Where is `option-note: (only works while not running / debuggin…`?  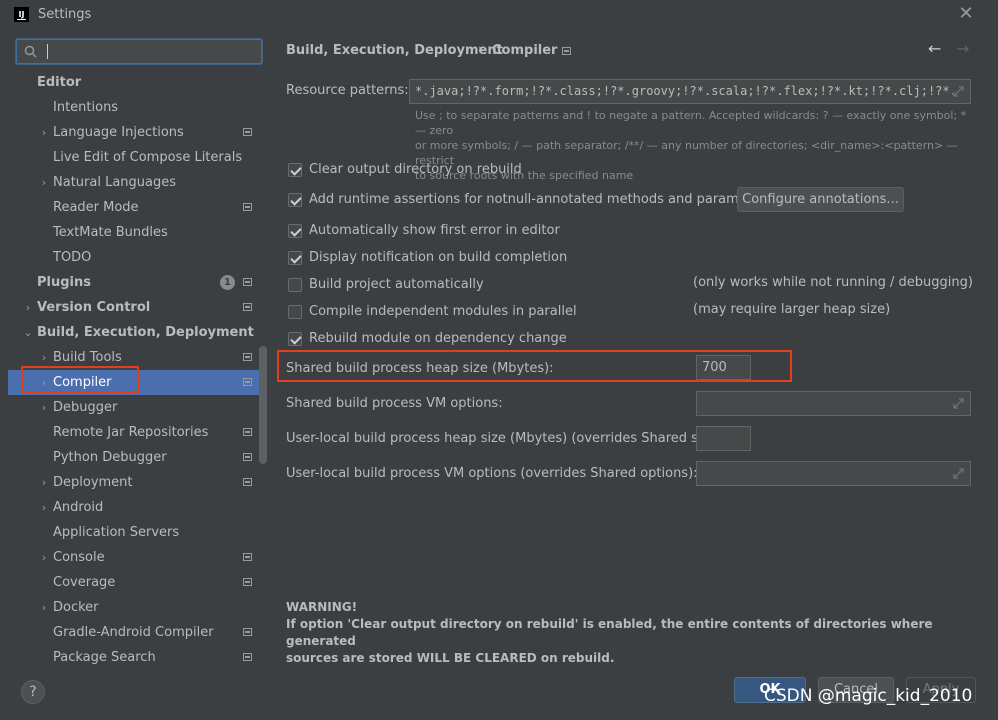 option-note: (only works while not running / debuggin… is located at coordinates (833, 282).